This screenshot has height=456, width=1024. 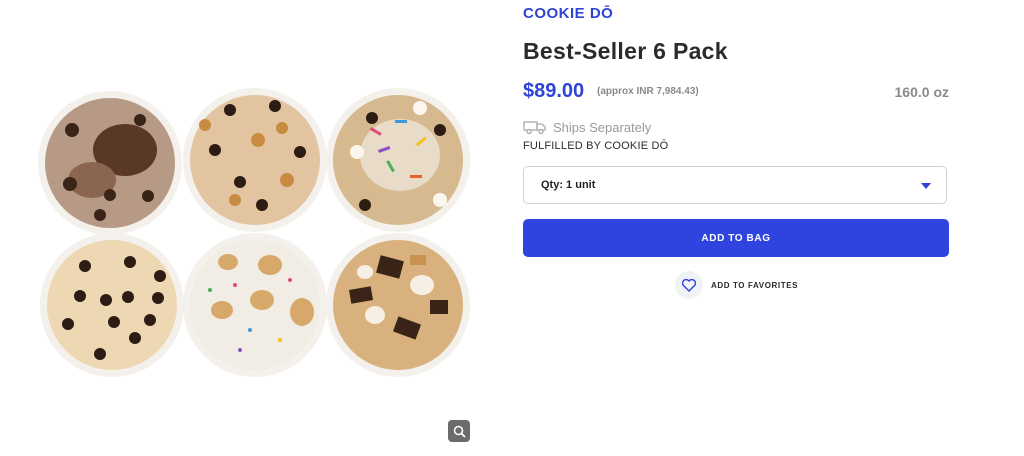 What do you see at coordinates (755, 285) in the screenshot?
I see `add-to-favorites-label: ADD TO FAVORITES` at bounding box center [755, 285].